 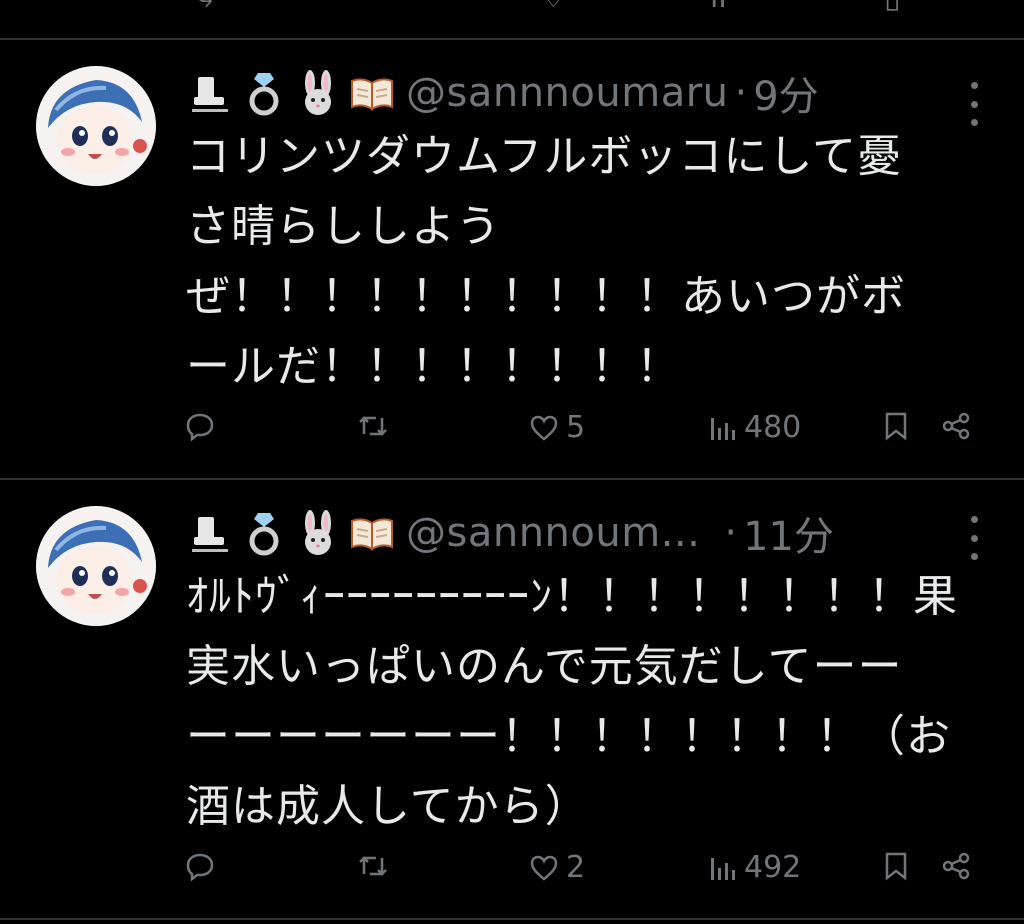 I want to click on tweet-text-line: 実水いっぱいのんで元気だしてーー, so click(x=544, y=666).